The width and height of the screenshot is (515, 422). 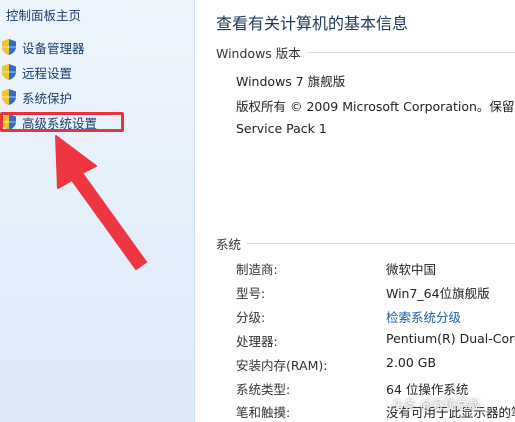 What do you see at coordinates (229, 244) in the screenshot?
I see `section-heading-label: 系统` at bounding box center [229, 244].